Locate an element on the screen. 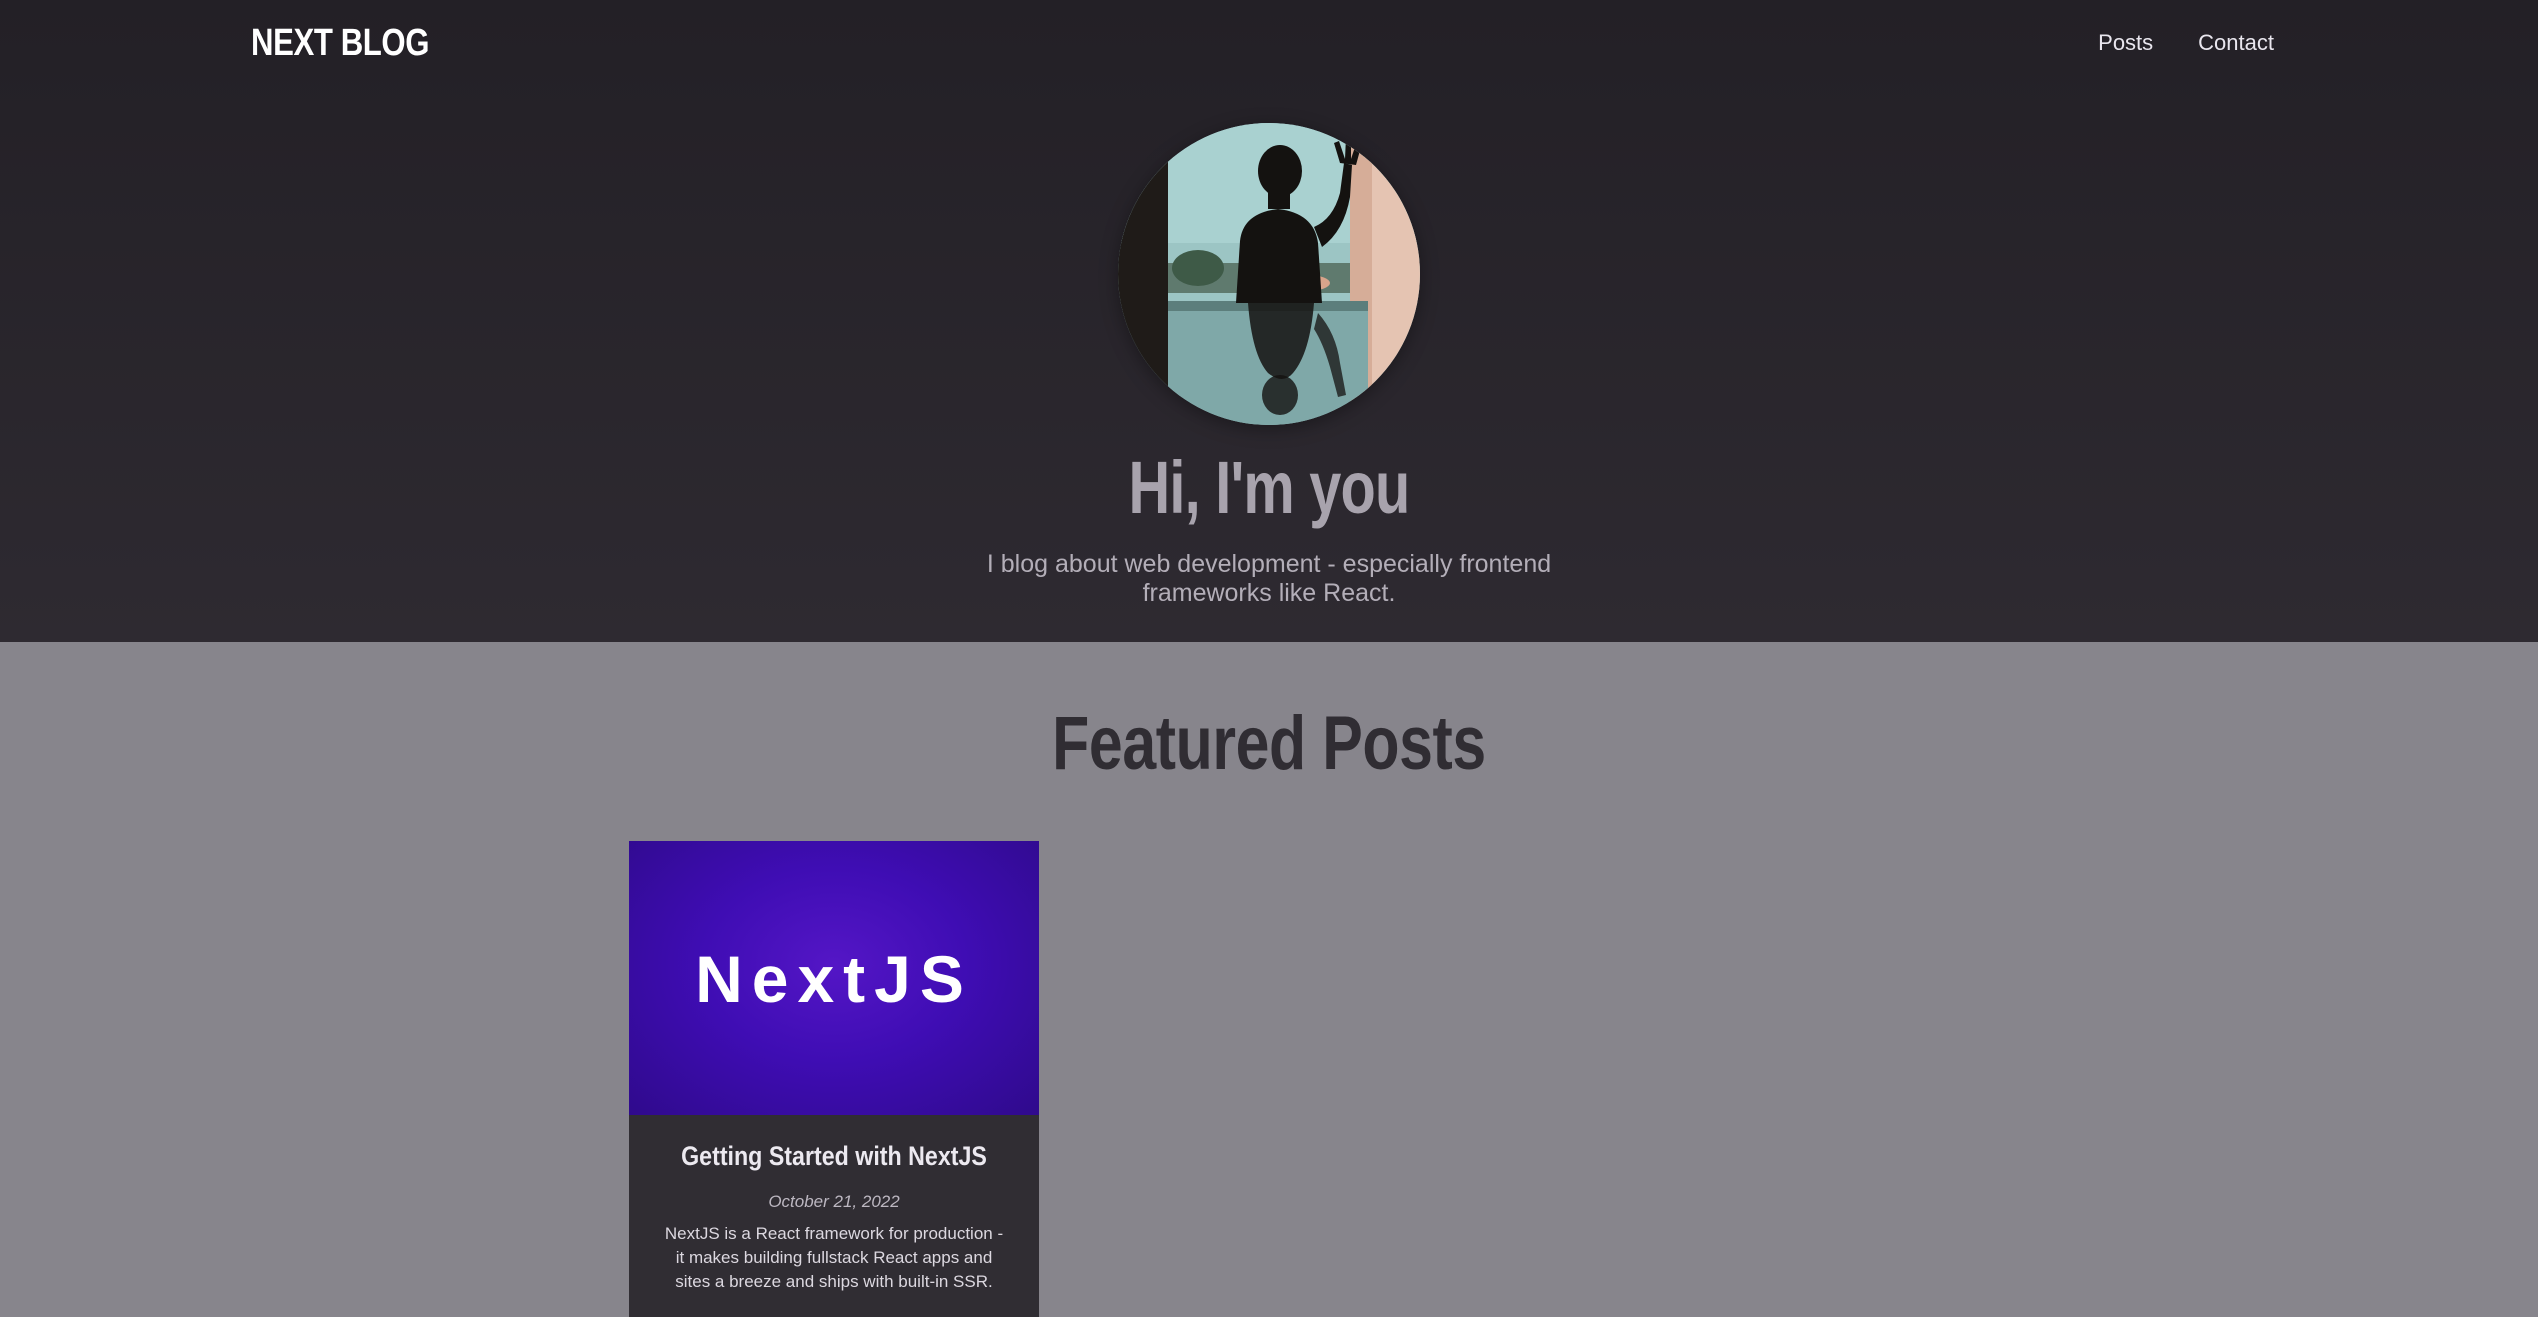 This screenshot has width=2538, height=1317. nextjs-logo-text: NextJS is located at coordinates (834, 979).